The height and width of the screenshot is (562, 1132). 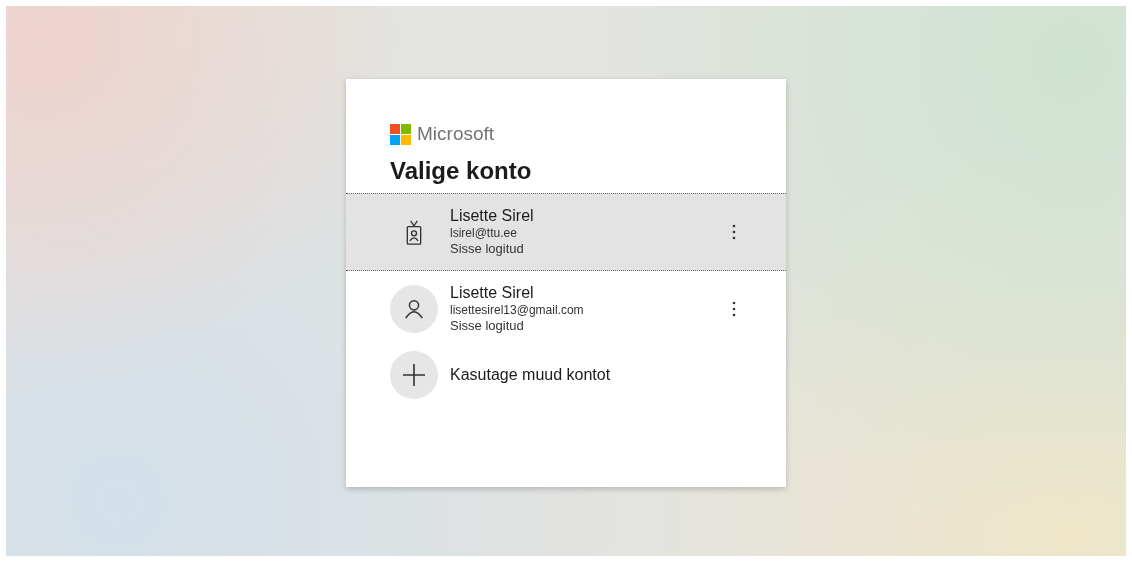 I want to click on microsoft-logo-icon, so click(x=400, y=134).